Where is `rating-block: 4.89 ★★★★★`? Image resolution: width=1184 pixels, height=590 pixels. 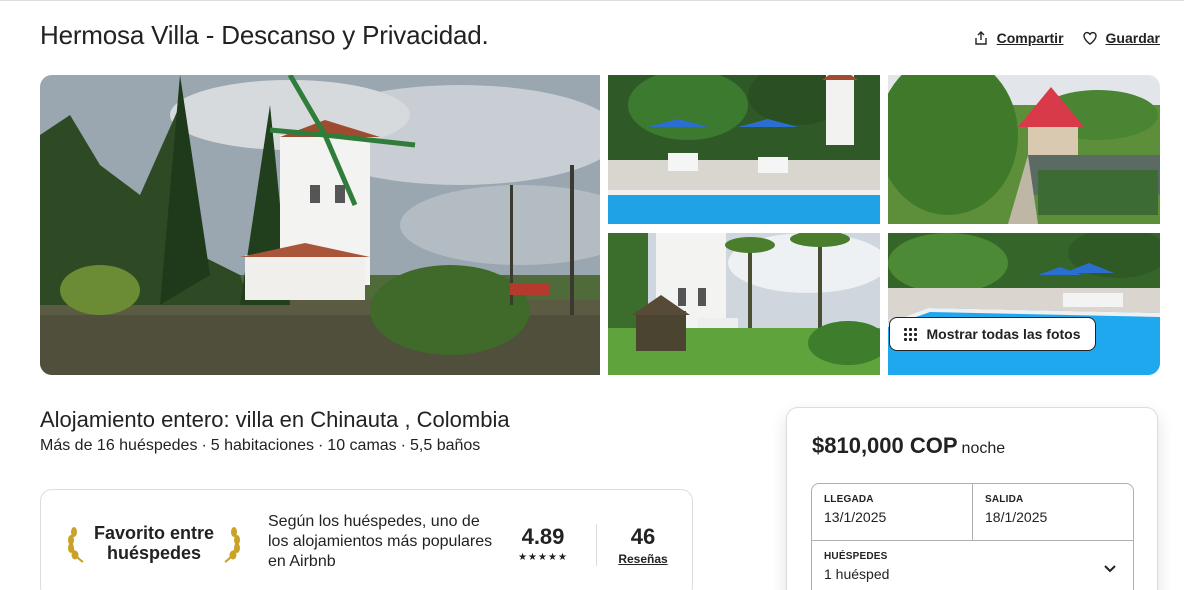 rating-block: 4.89 ★★★★★ is located at coordinates (543, 543).